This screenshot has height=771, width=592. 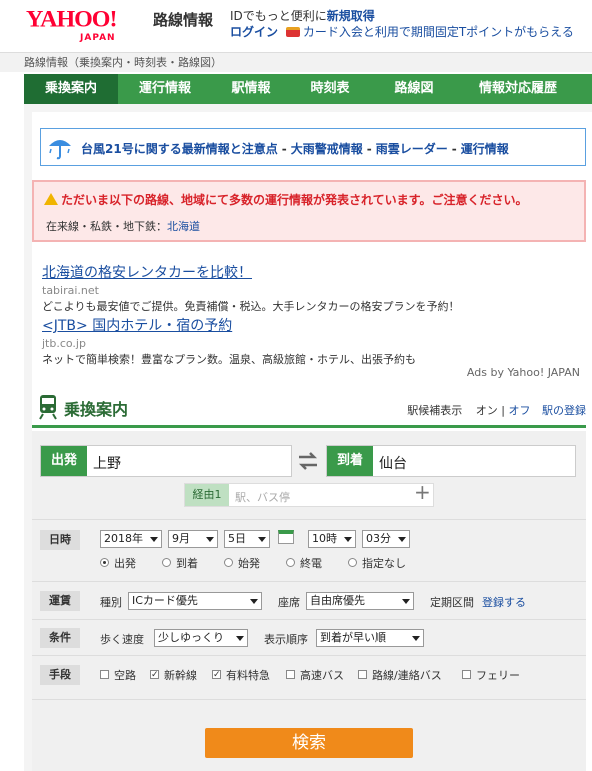 I want to click on tab-operation-info: 運行情報, so click(x=165, y=89).